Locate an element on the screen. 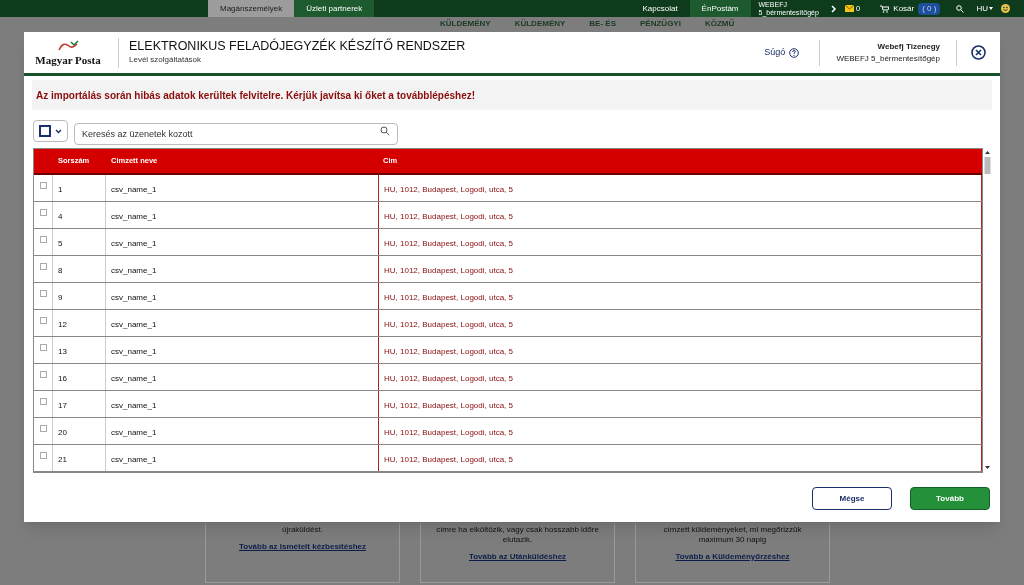 This screenshot has height=585, width=1024. table-cell: 13 is located at coordinates (79, 350).